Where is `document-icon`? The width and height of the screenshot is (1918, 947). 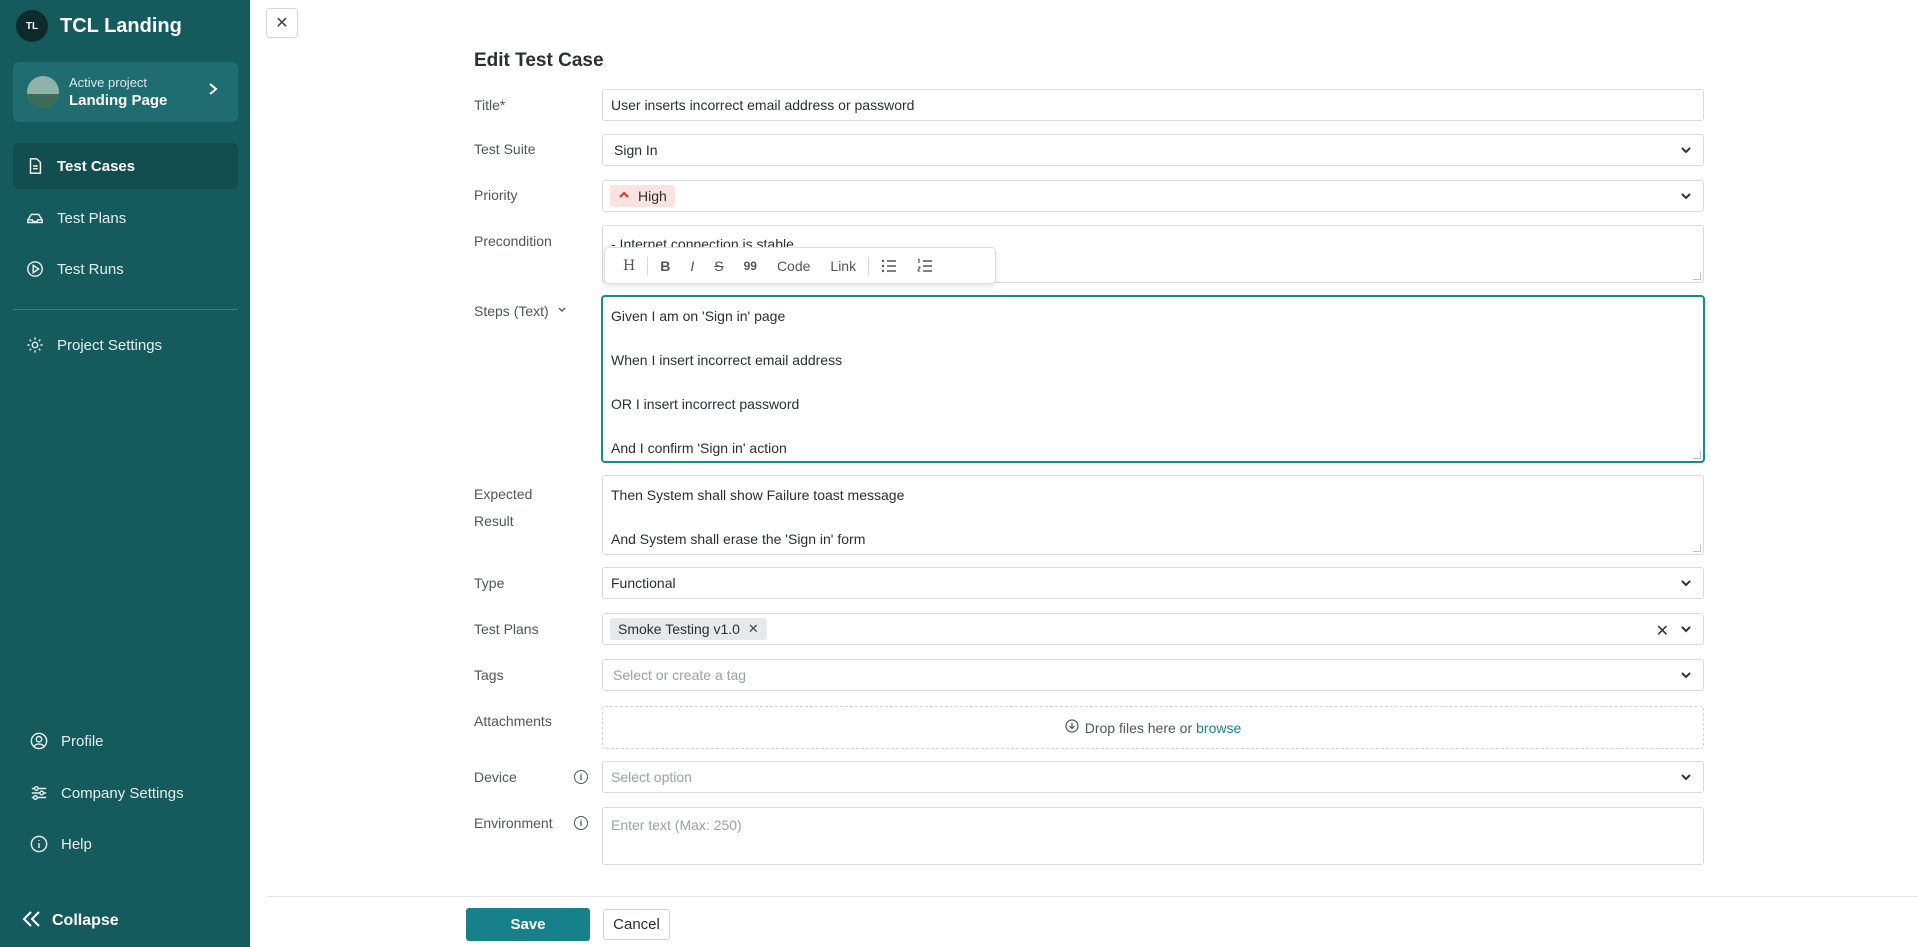 document-icon is located at coordinates (35, 166).